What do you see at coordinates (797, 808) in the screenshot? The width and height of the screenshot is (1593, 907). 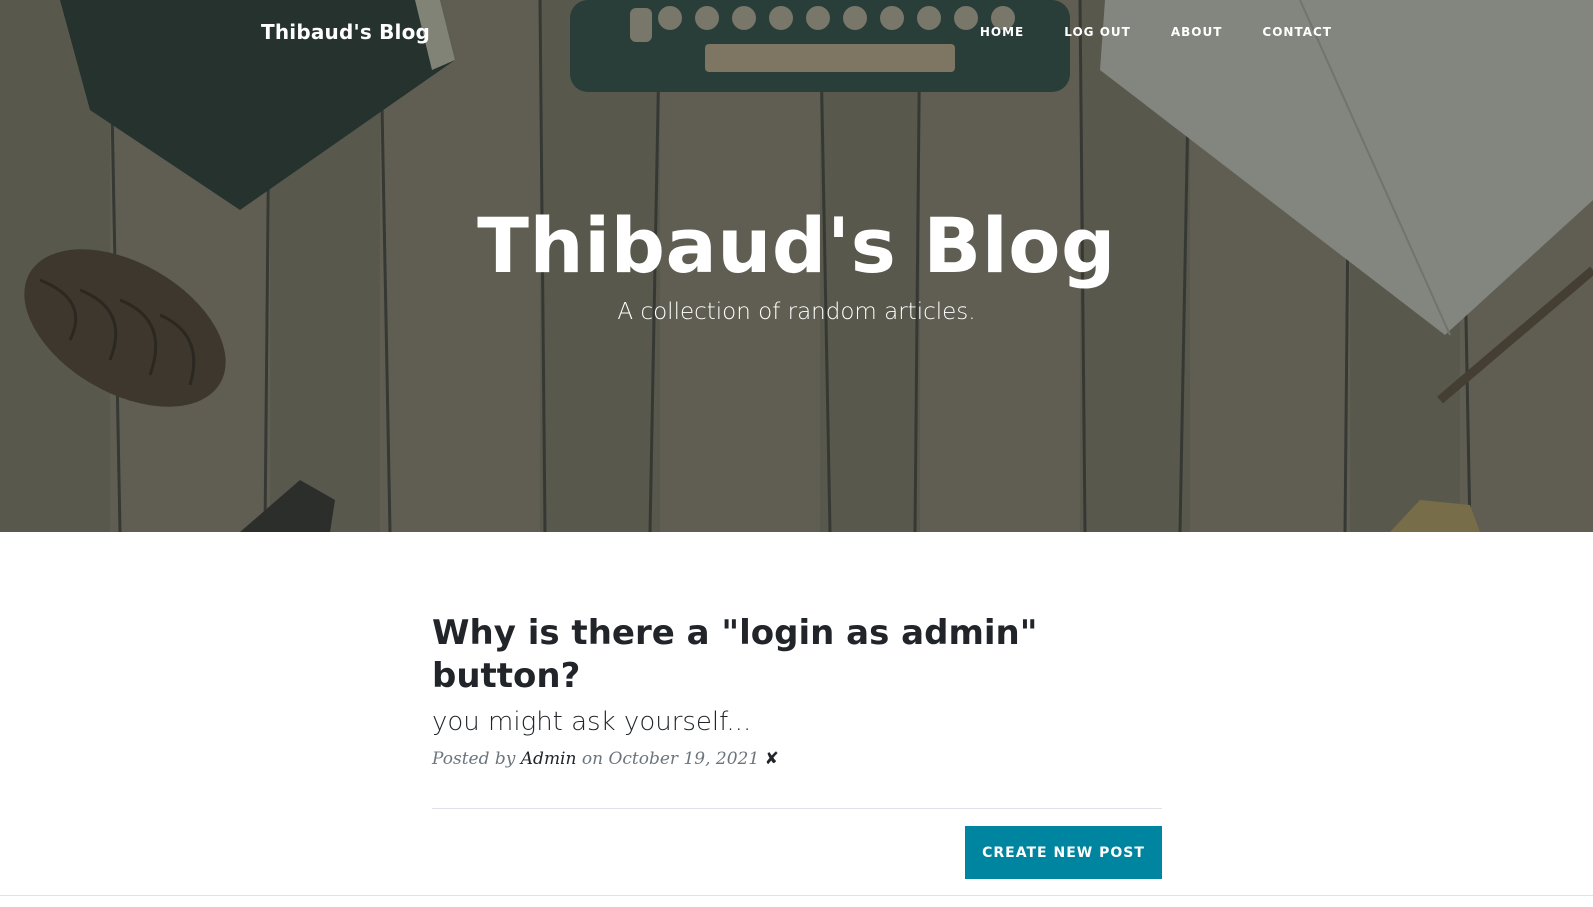 I see `post-divider` at bounding box center [797, 808].